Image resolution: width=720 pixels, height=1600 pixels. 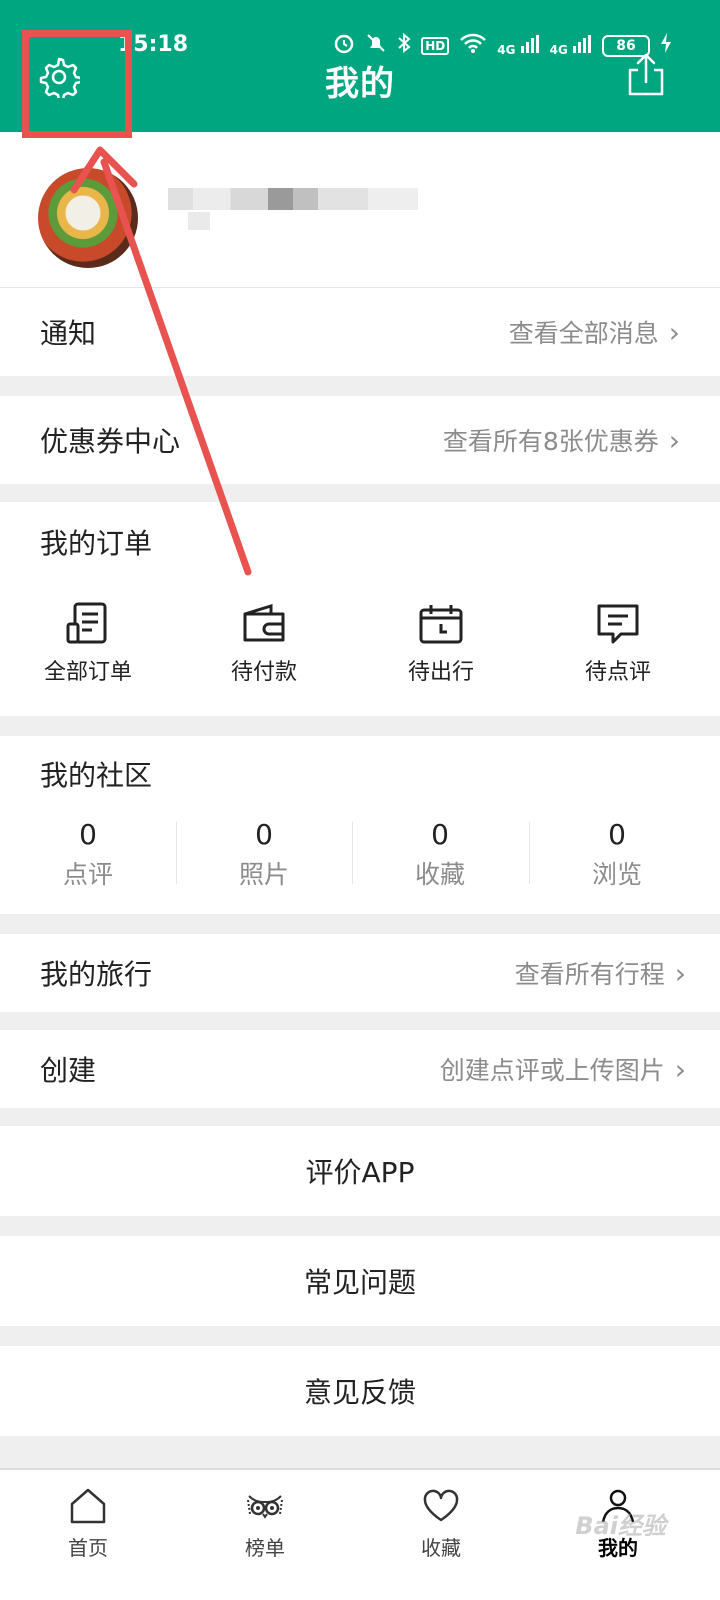 I want to click on share-button, so click(x=646, y=75).